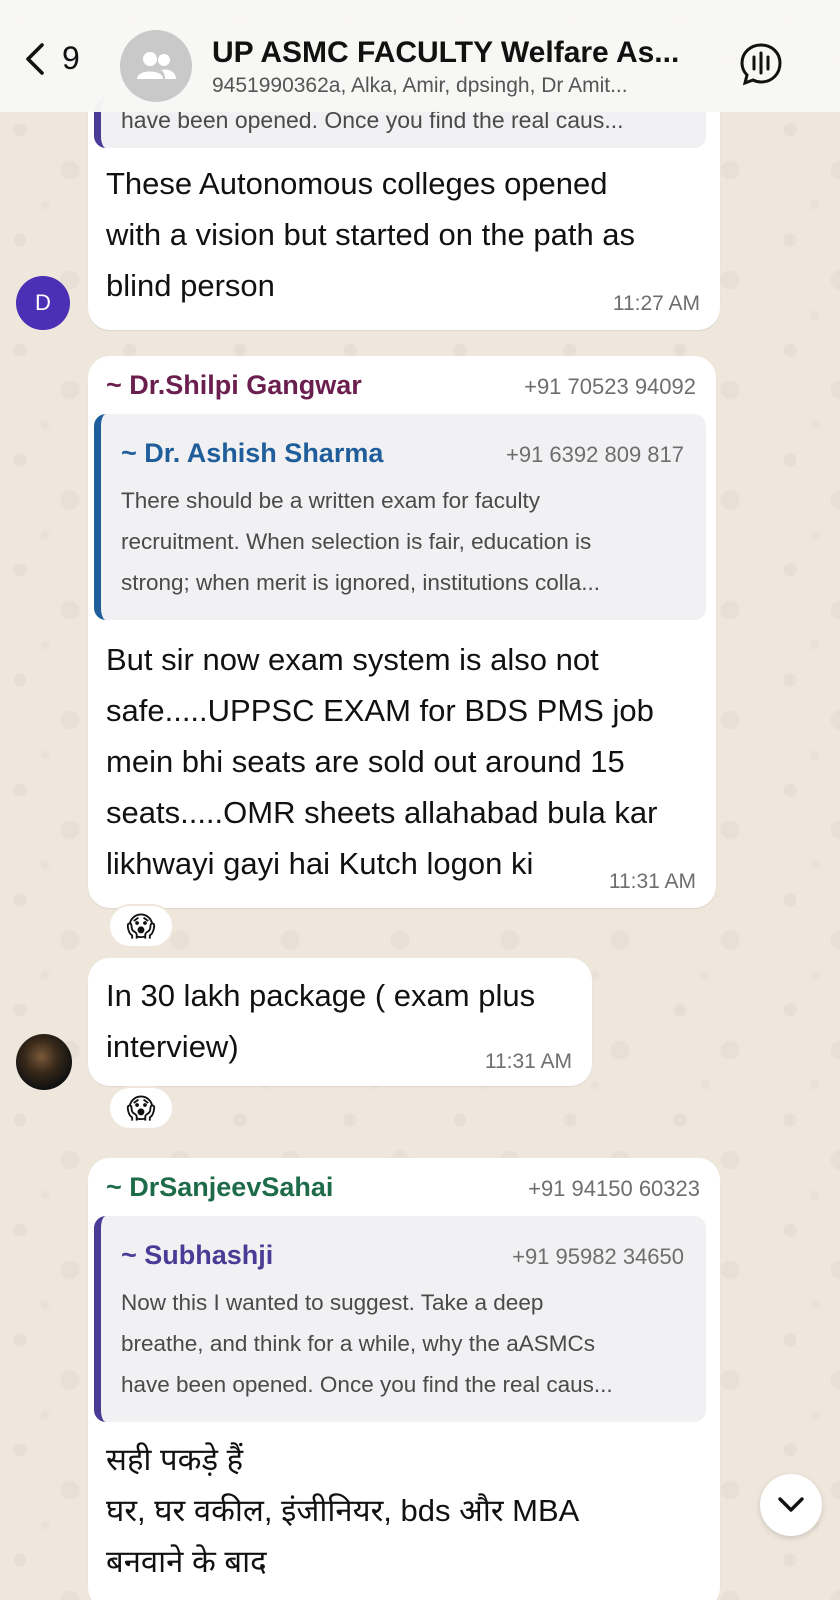  I want to click on avatar, so click(44, 1062).